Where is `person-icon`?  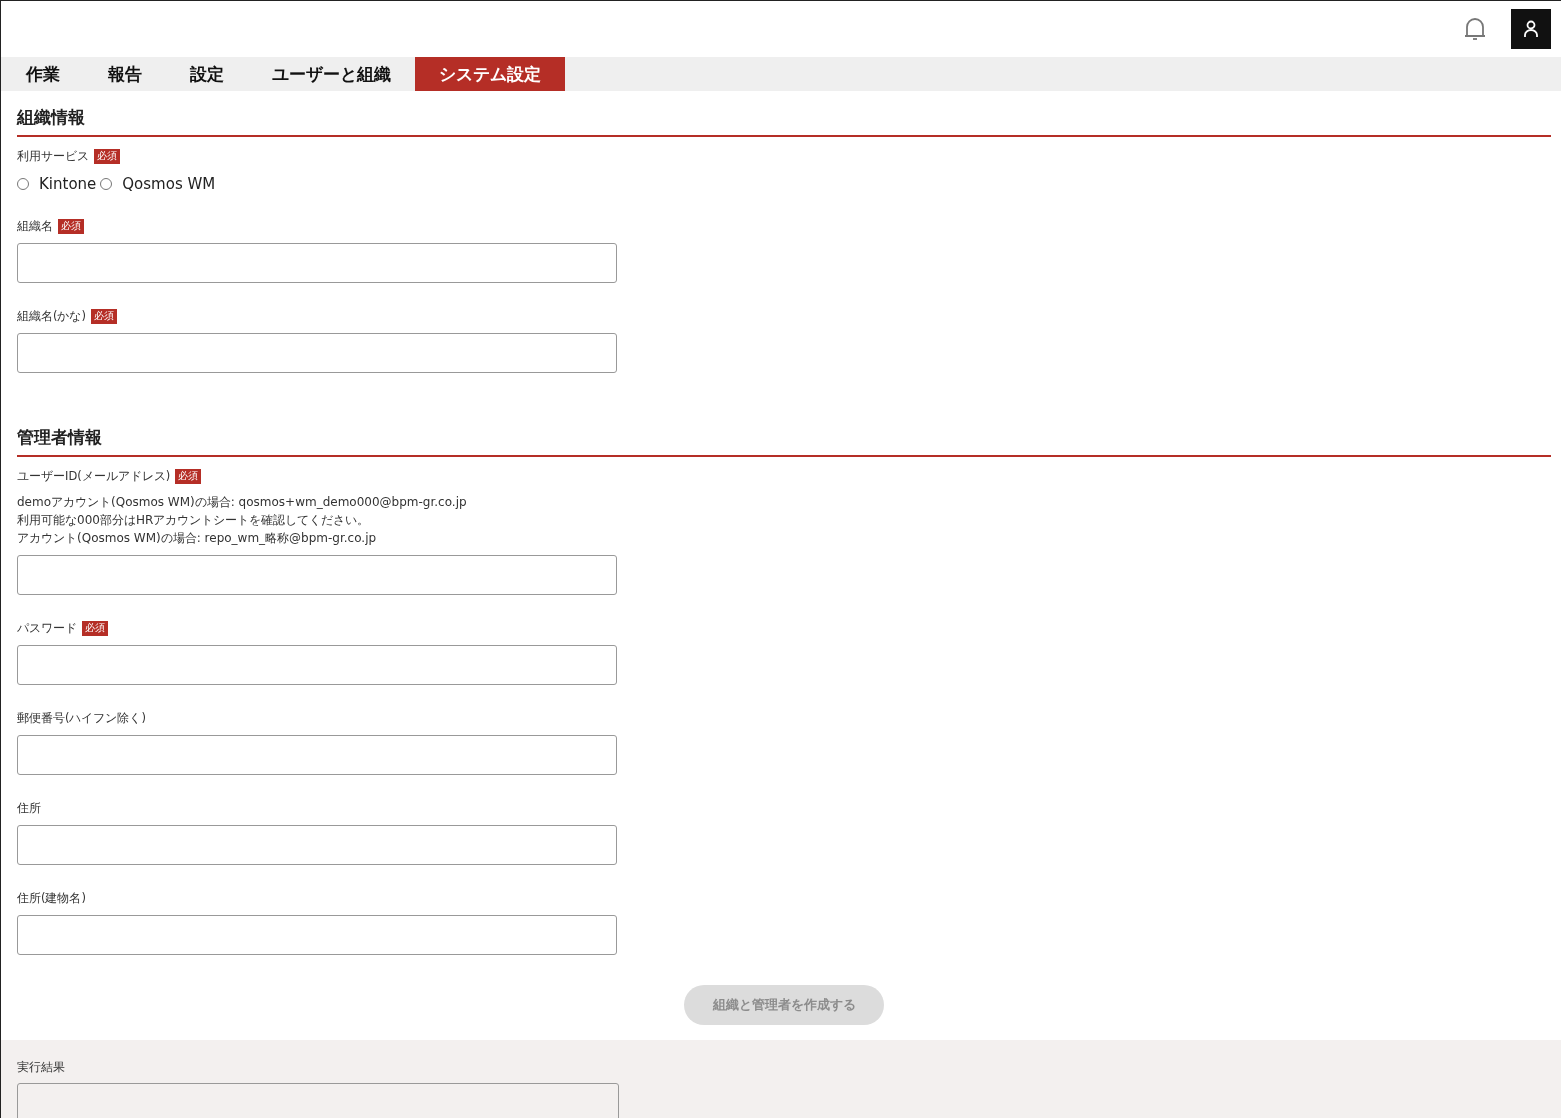
person-icon is located at coordinates (1531, 29).